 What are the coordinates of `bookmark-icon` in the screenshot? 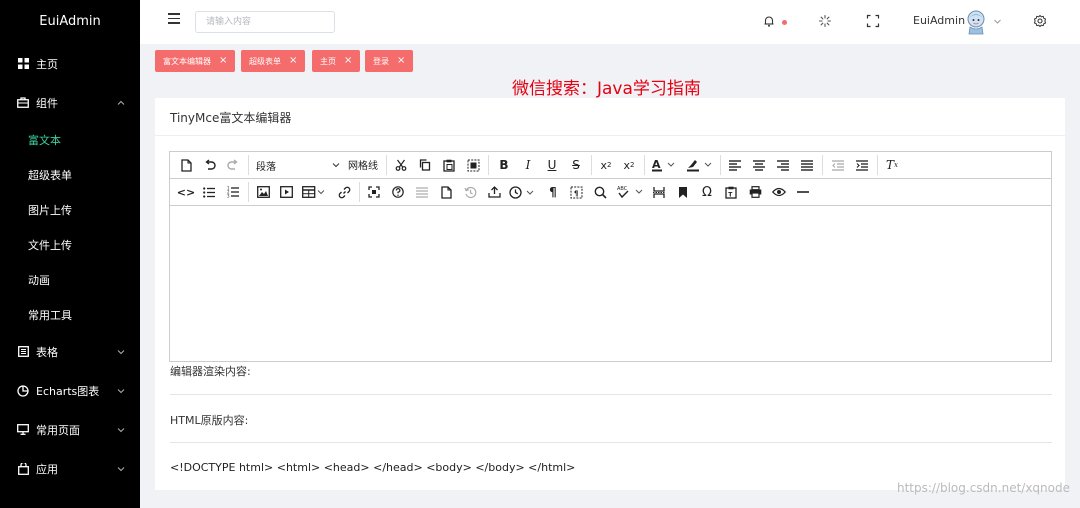 It's located at (683, 192).